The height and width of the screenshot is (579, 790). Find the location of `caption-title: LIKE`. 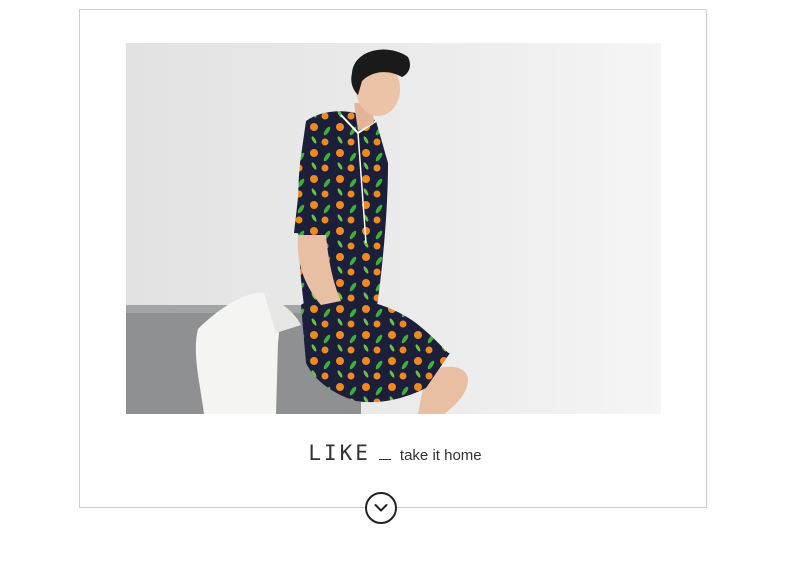

caption-title: LIKE is located at coordinates (339, 453).